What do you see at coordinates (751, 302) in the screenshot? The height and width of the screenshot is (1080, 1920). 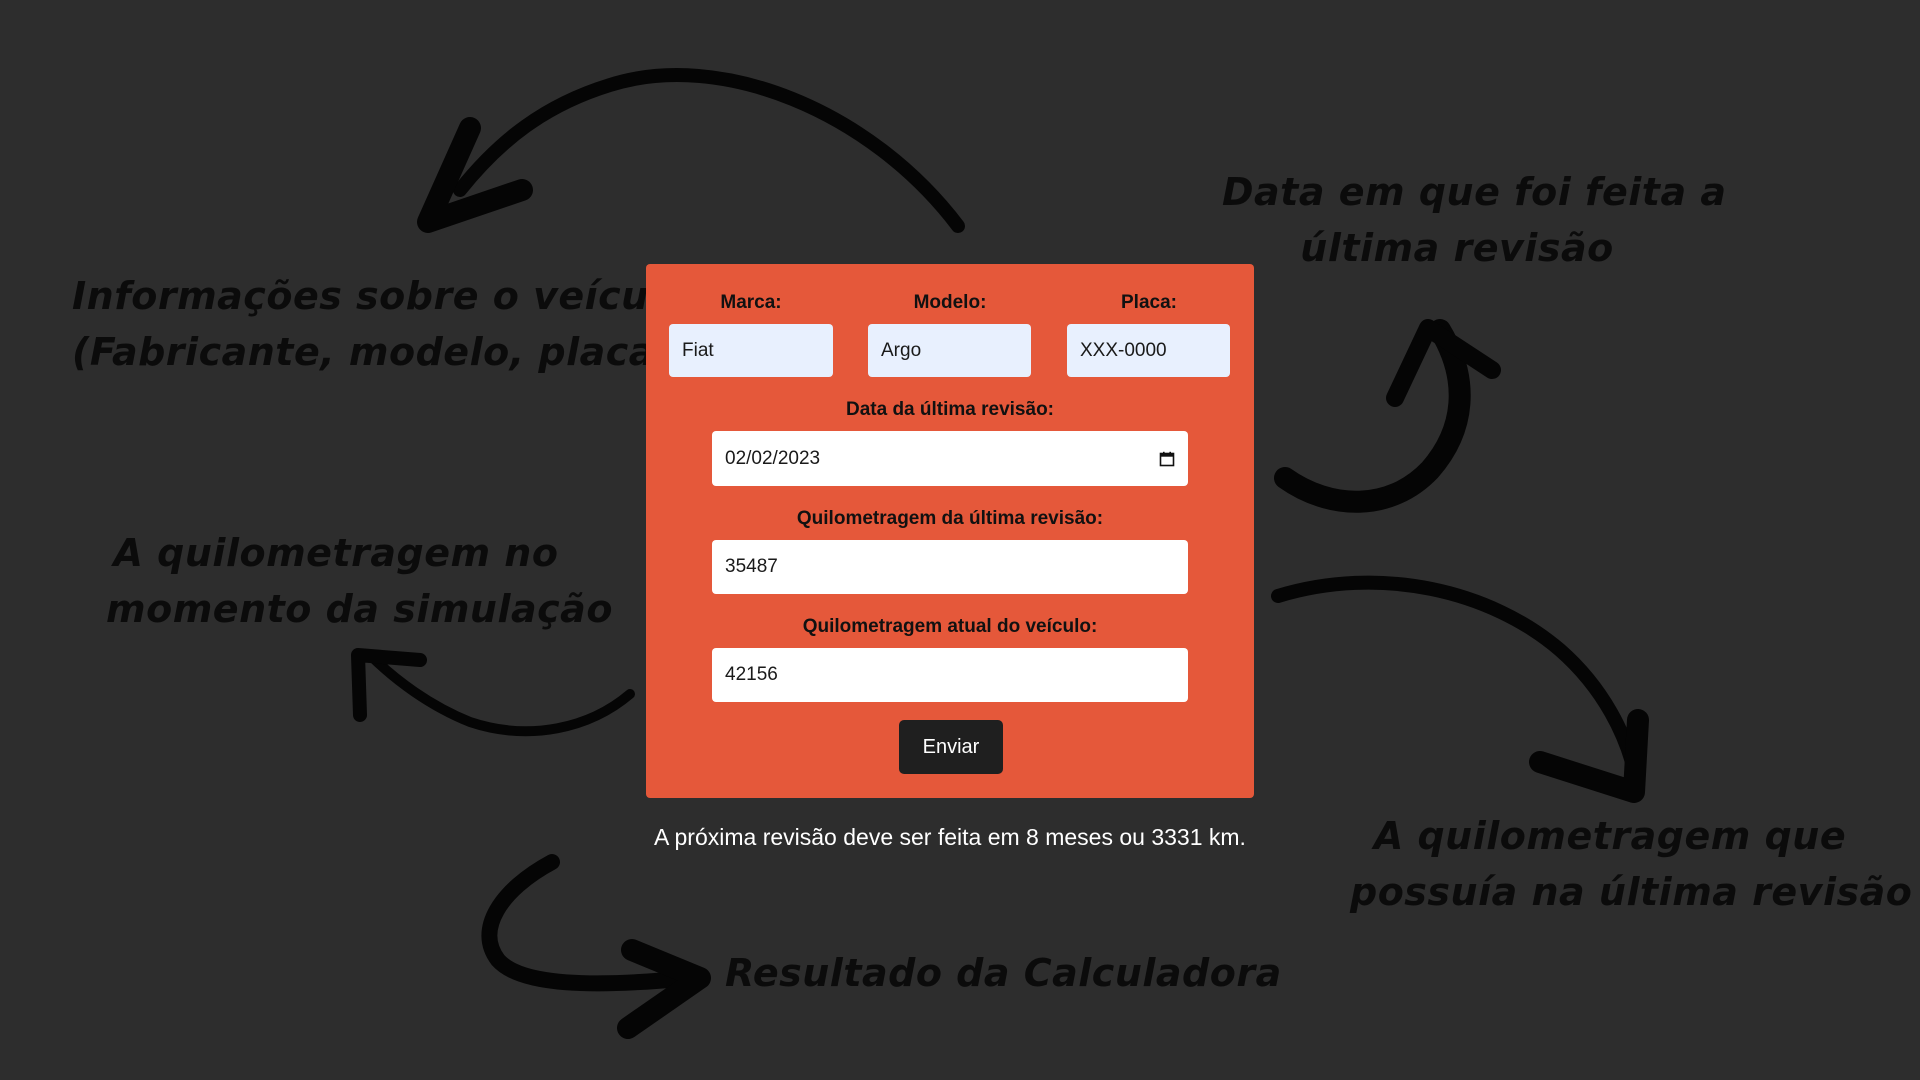 I see `brand-label: Marca:` at bounding box center [751, 302].